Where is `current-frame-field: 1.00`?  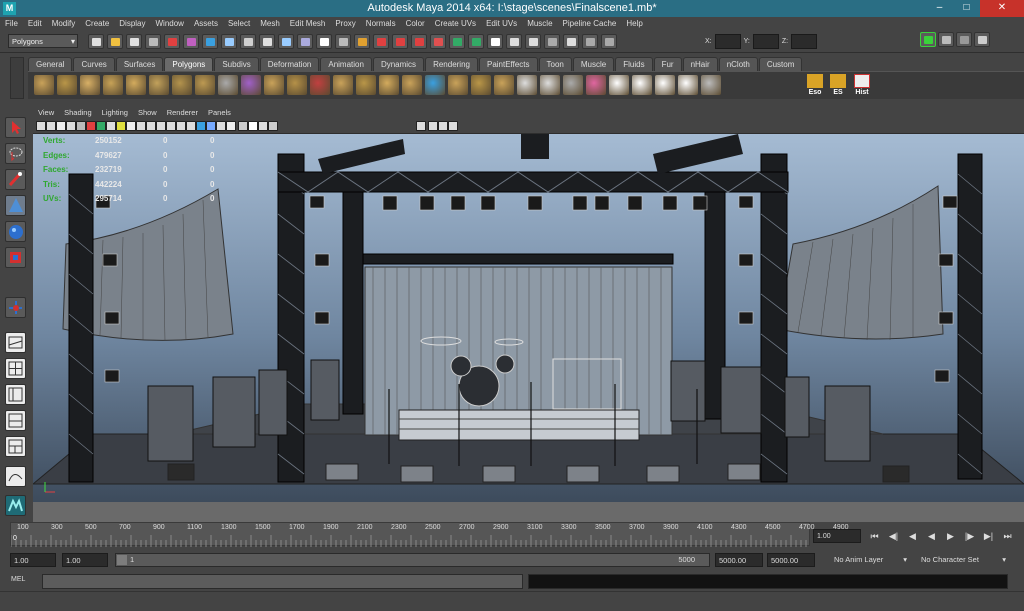
current-frame-field: 1.00 is located at coordinates (837, 536).